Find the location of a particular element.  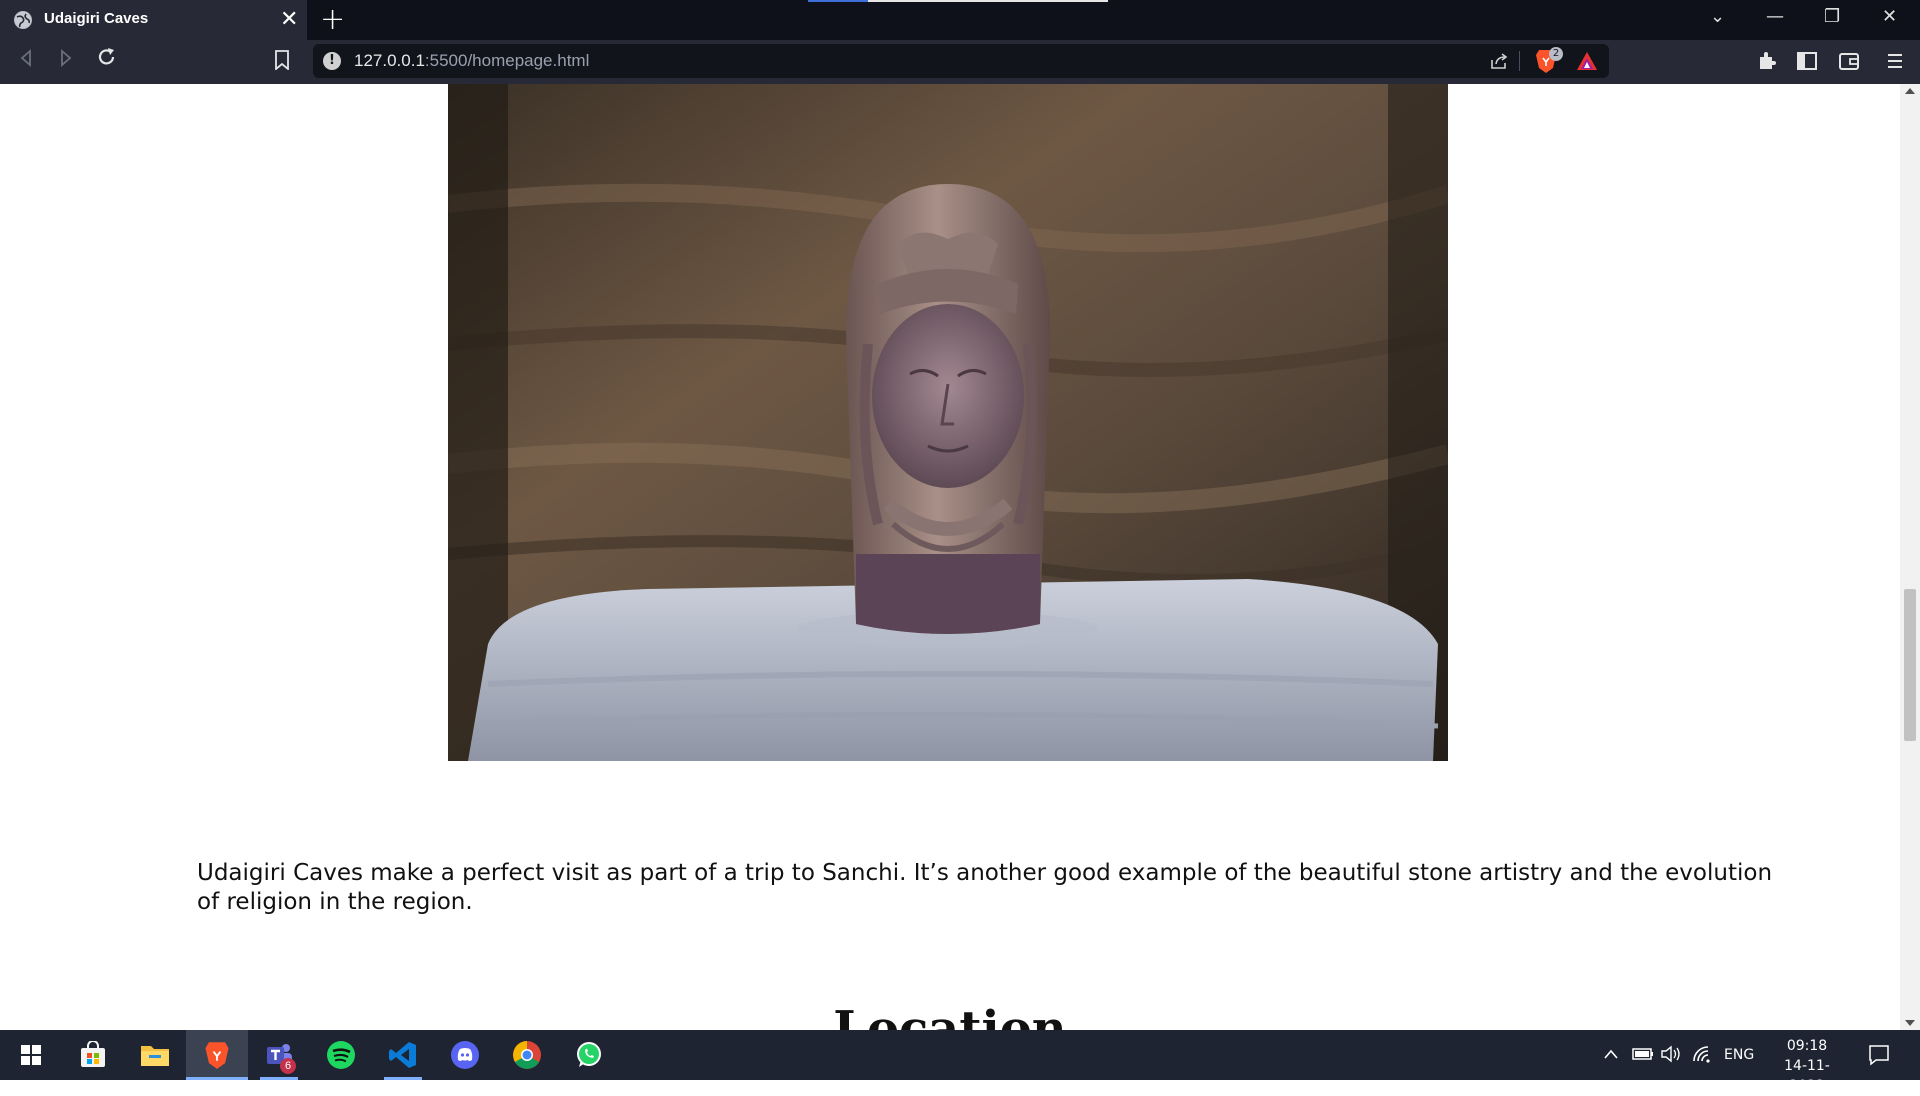

microsoft-store-icon is located at coordinates (93, 1054).